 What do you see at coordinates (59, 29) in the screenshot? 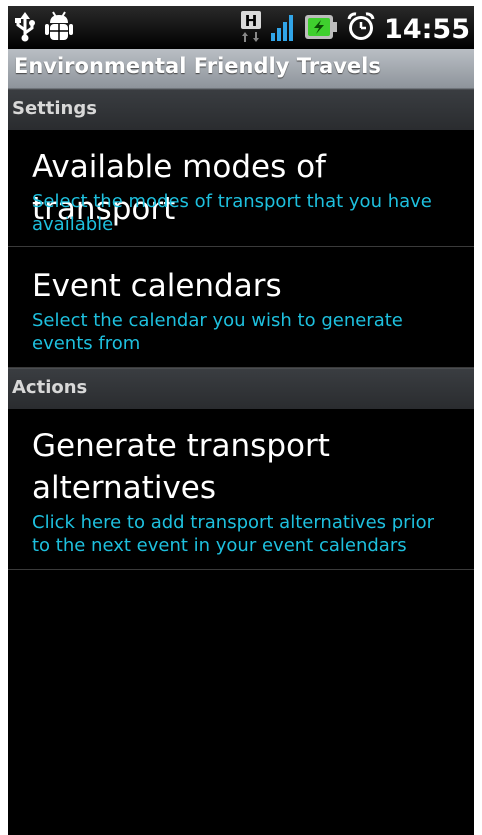
I see `debug-icon` at bounding box center [59, 29].